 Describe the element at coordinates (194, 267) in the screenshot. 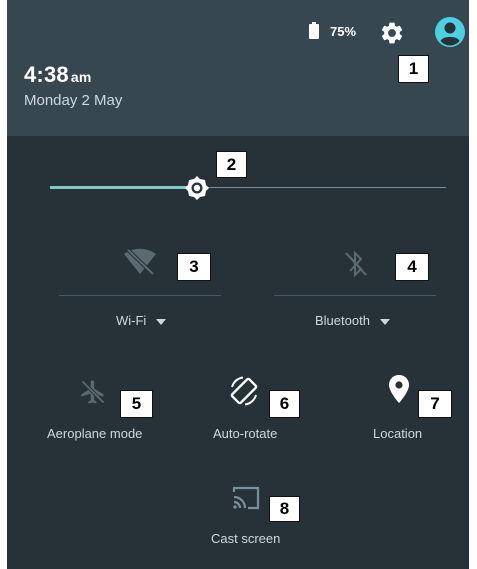

I see `annotation-badge-3: 3` at that location.